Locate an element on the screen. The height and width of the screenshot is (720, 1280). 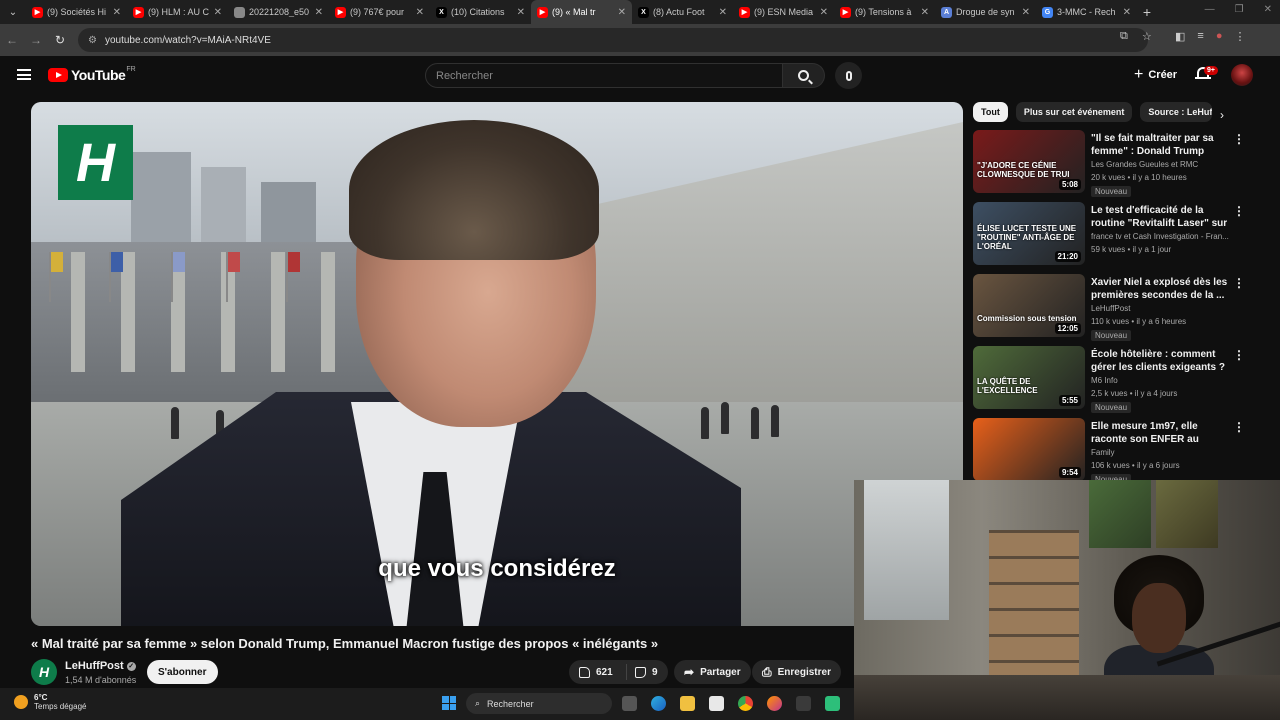
file-explorer-icon is located at coordinates (687, 703).